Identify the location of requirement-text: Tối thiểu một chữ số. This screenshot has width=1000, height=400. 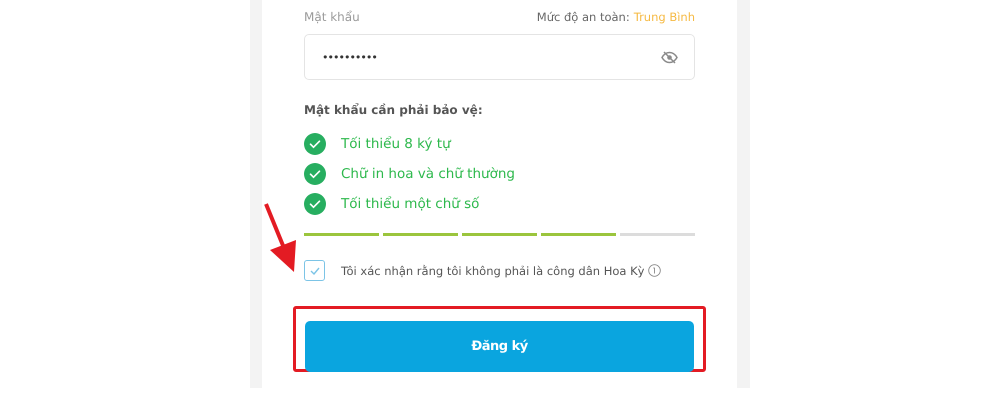
(410, 204).